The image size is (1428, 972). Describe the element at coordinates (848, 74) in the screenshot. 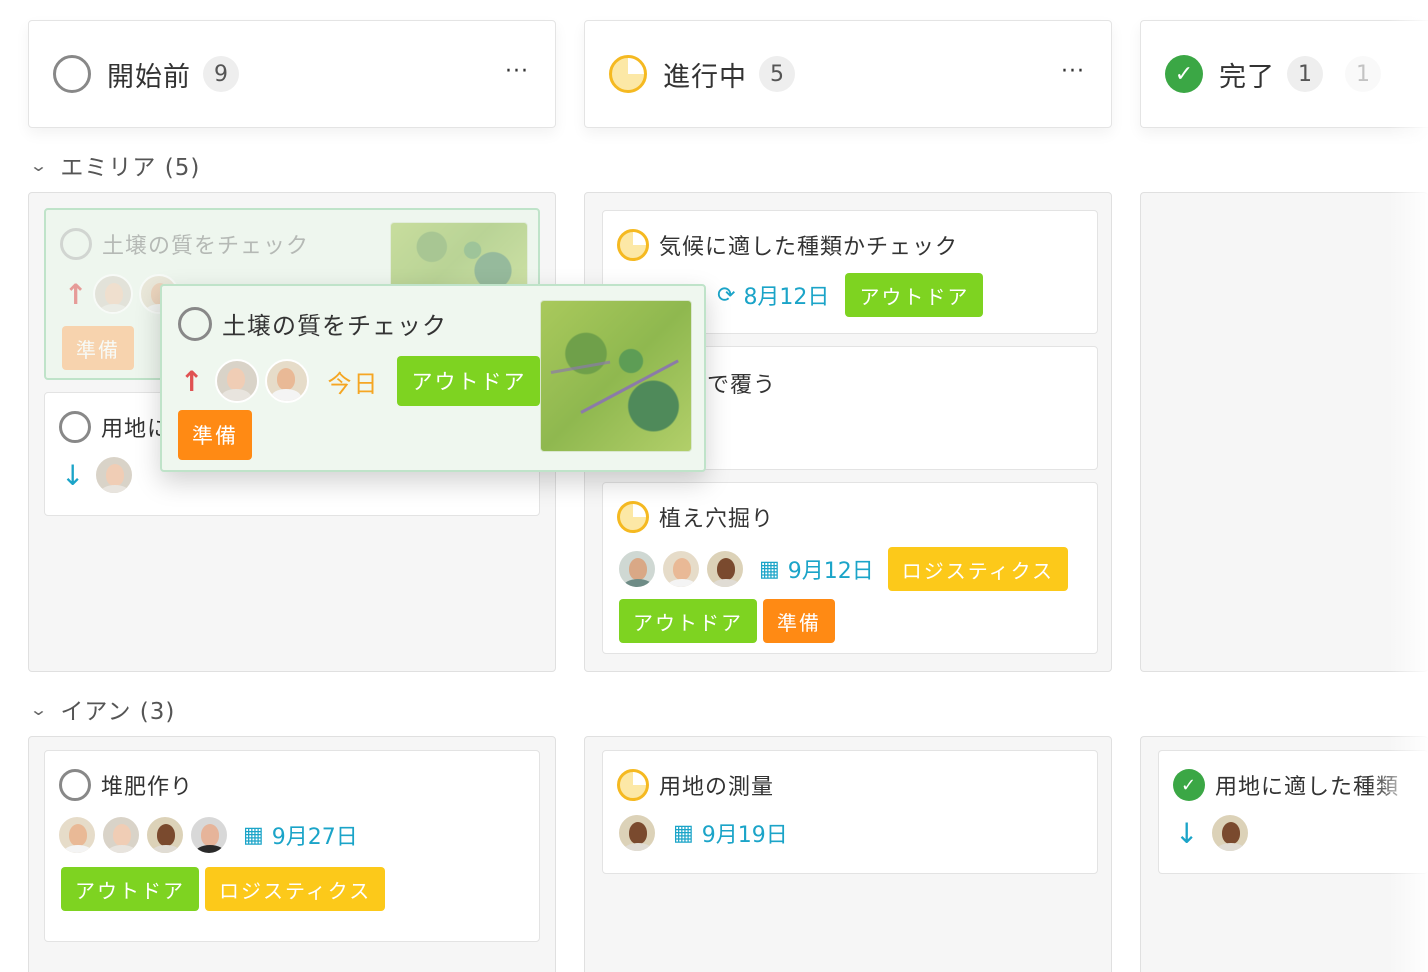

I see `column-header-in-progress: 進行中 5 ···` at that location.